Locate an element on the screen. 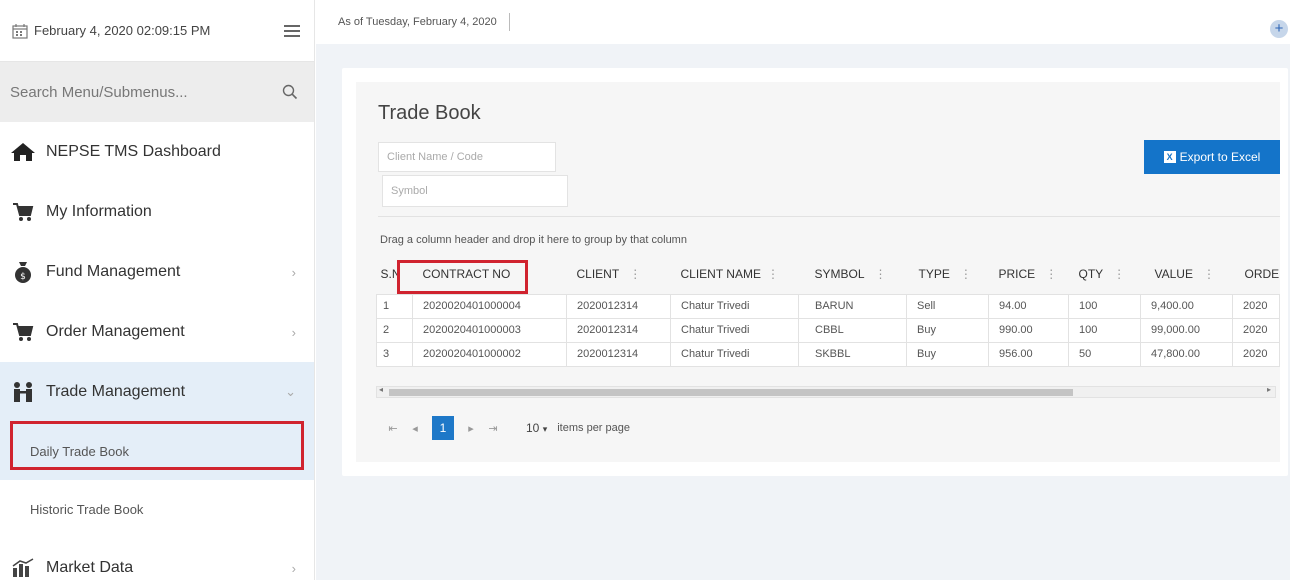 Image resolution: width=1290 pixels, height=580 pixels. page-title: Trade Book is located at coordinates (429, 113).